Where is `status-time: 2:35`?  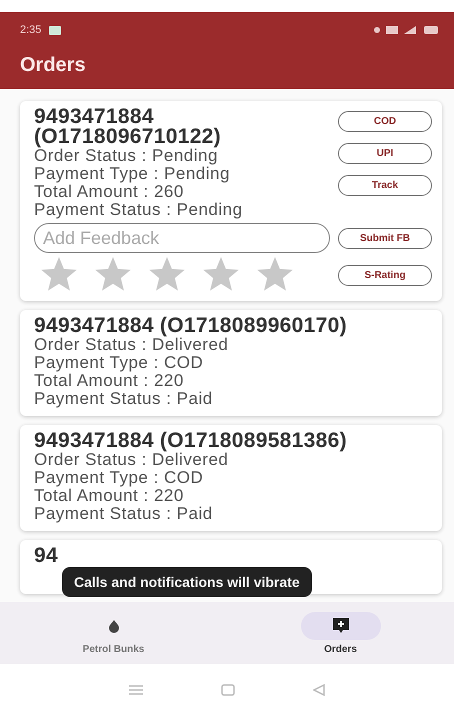 status-time: 2:35 is located at coordinates (31, 30).